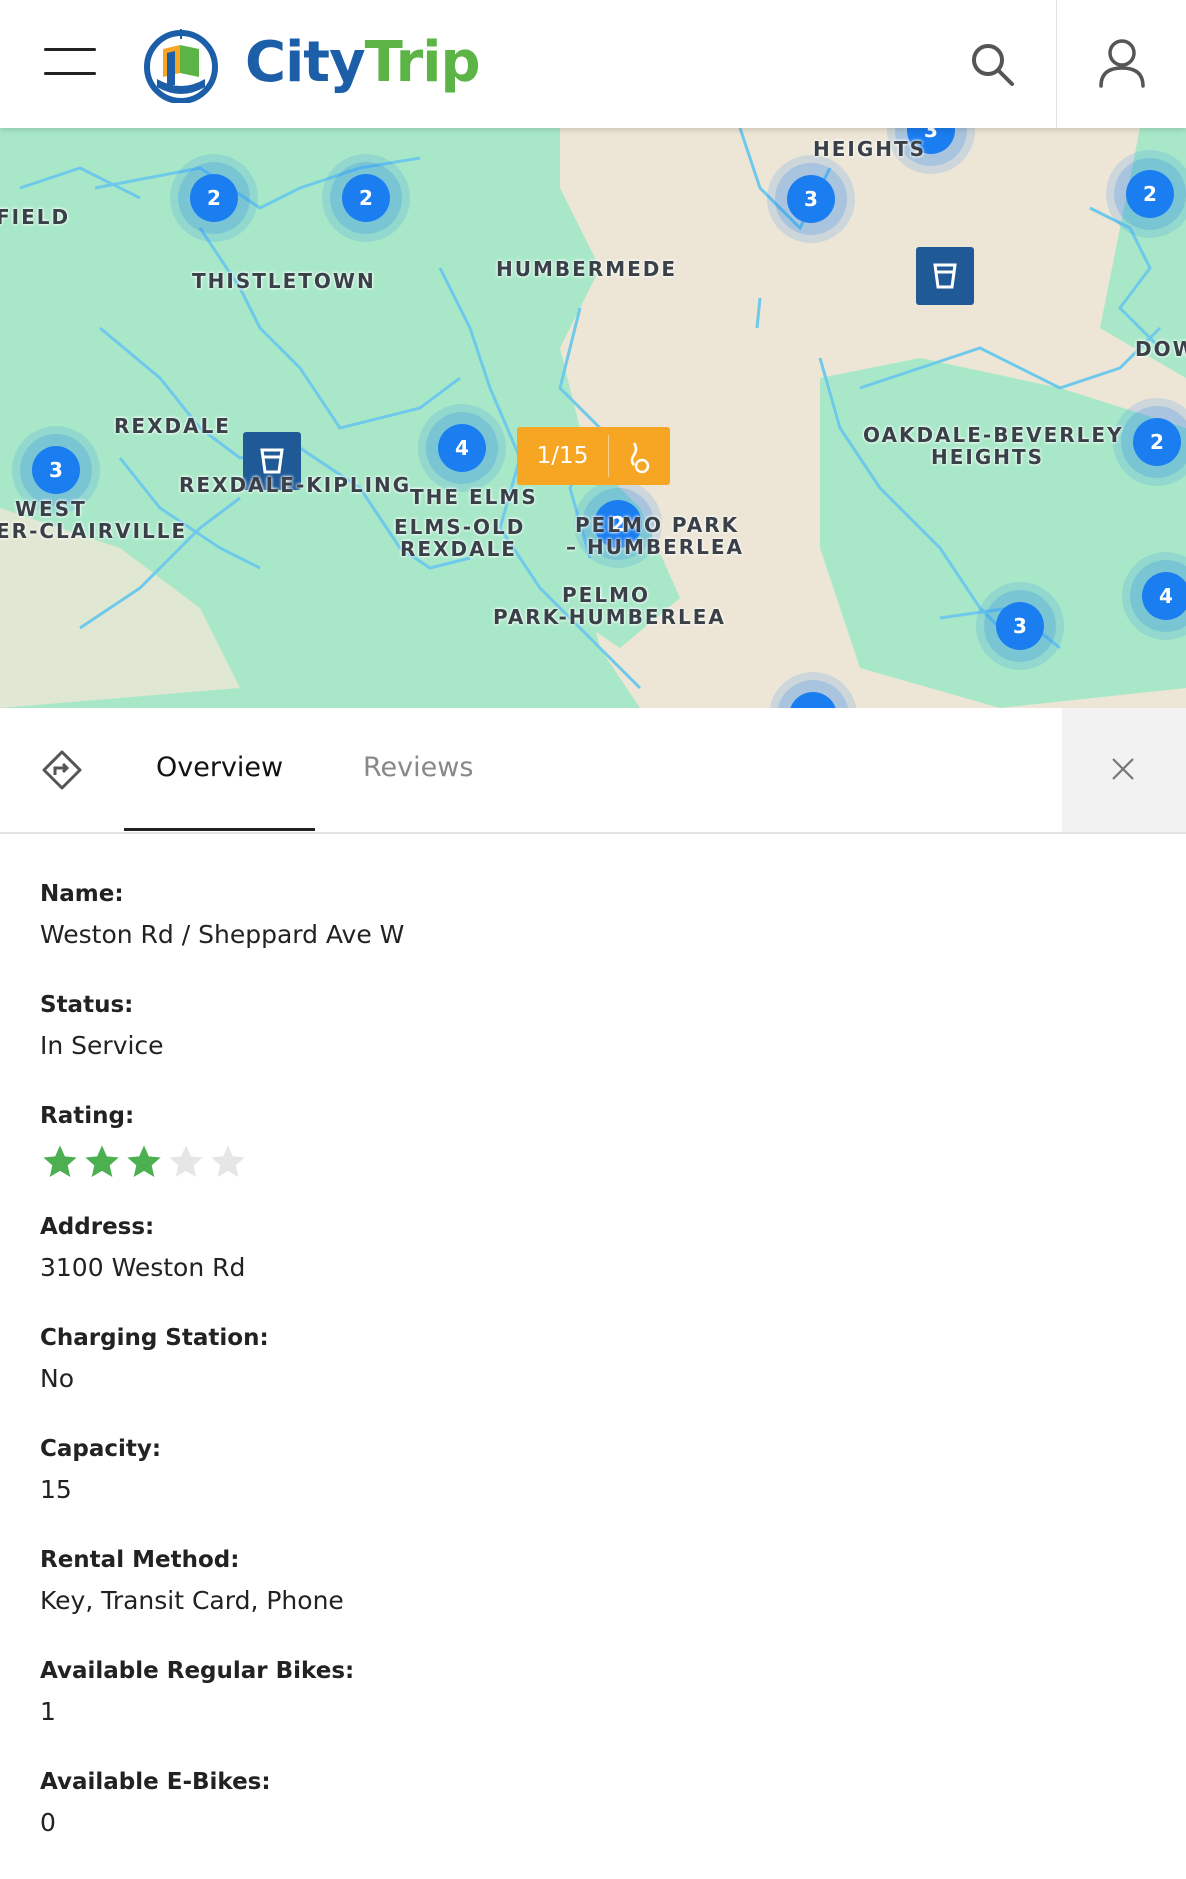 Image resolution: width=1186 pixels, height=1879 pixels. What do you see at coordinates (590, 1823) in the screenshot?
I see `field-available-ebikes: Available E-Bikes: 0` at bounding box center [590, 1823].